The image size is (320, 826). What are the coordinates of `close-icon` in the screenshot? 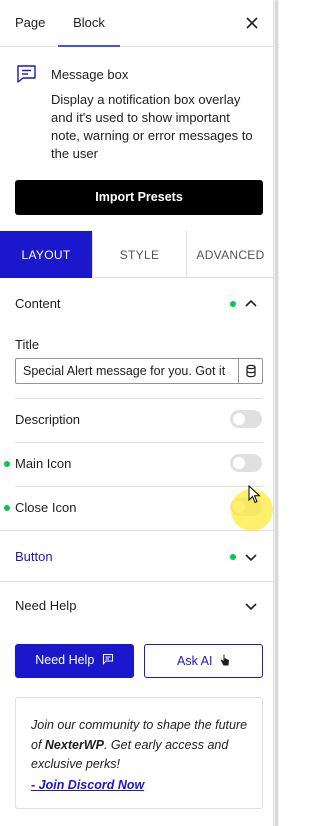 It's located at (252, 23).